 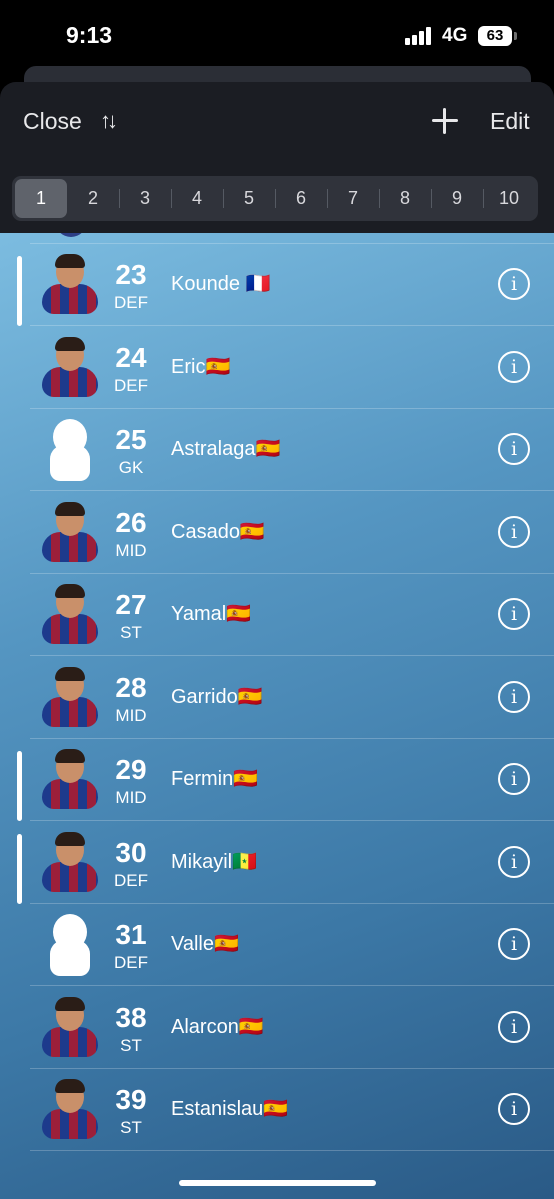 What do you see at coordinates (277, 1183) in the screenshot?
I see `home-indicator` at bounding box center [277, 1183].